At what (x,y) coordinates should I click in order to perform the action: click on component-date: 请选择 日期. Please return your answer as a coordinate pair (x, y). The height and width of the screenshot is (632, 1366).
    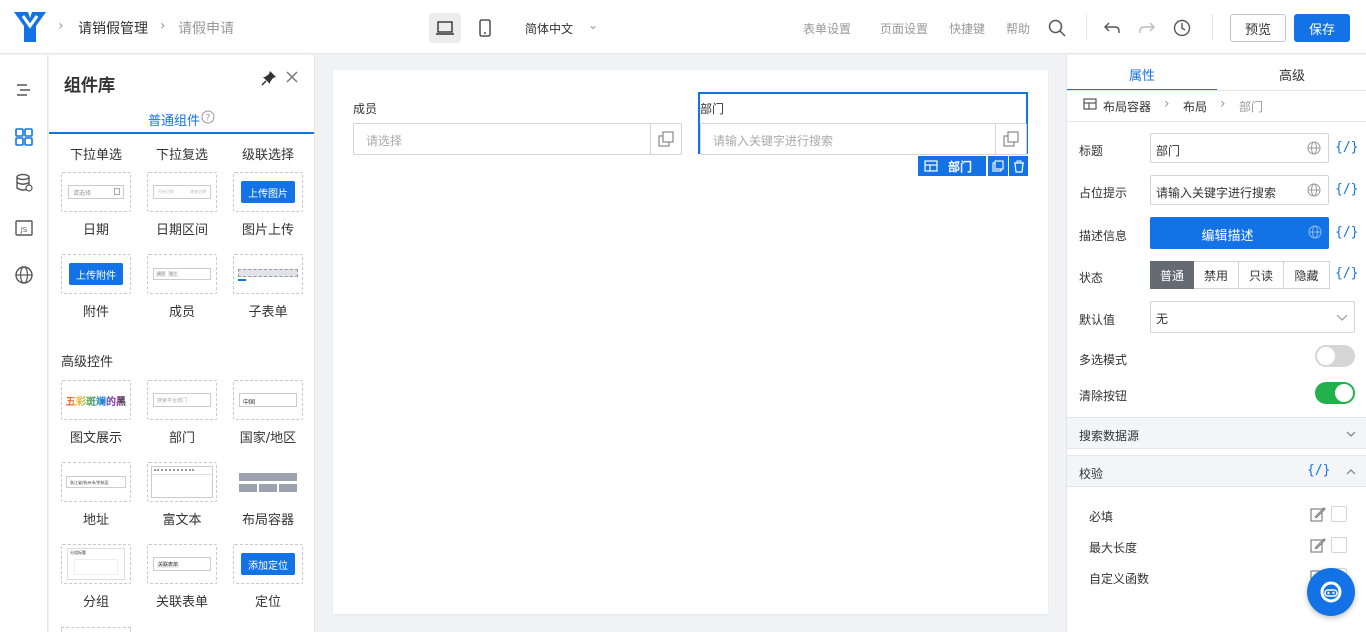
    Looking at the image, I should click on (96, 205).